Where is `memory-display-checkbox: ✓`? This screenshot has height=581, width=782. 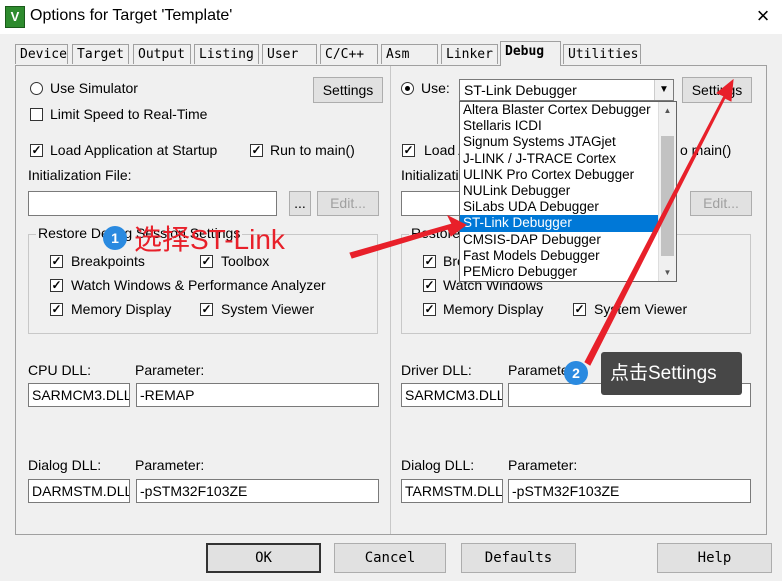
memory-display-checkbox: ✓ is located at coordinates (56, 309).